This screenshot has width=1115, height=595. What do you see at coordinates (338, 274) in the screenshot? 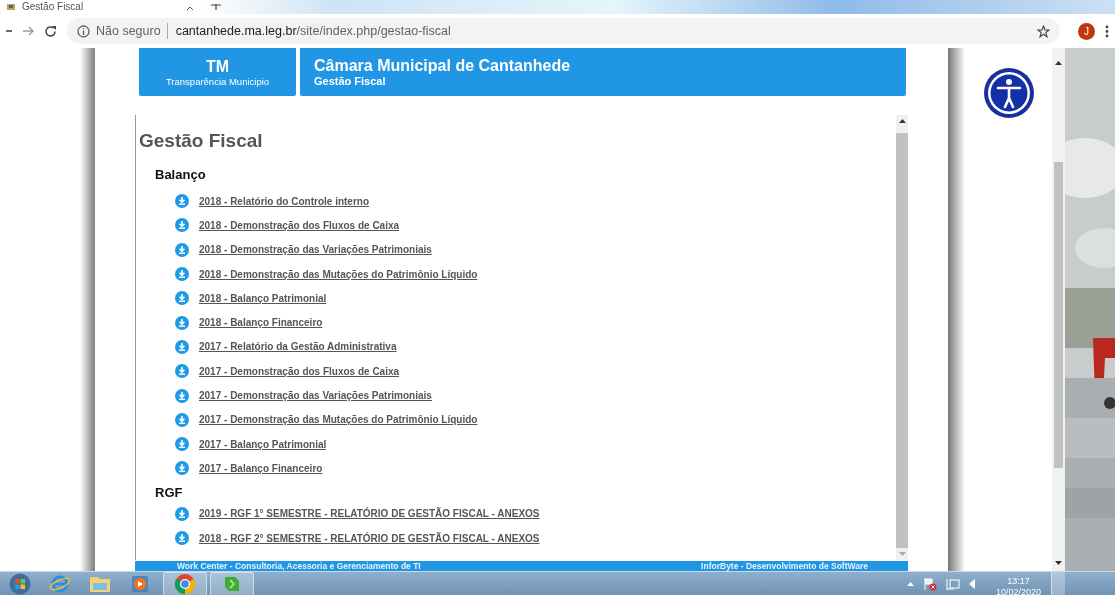
I see `document-link: 2018 - Demonstração das Mutações do Patrimônio Líquido` at bounding box center [338, 274].